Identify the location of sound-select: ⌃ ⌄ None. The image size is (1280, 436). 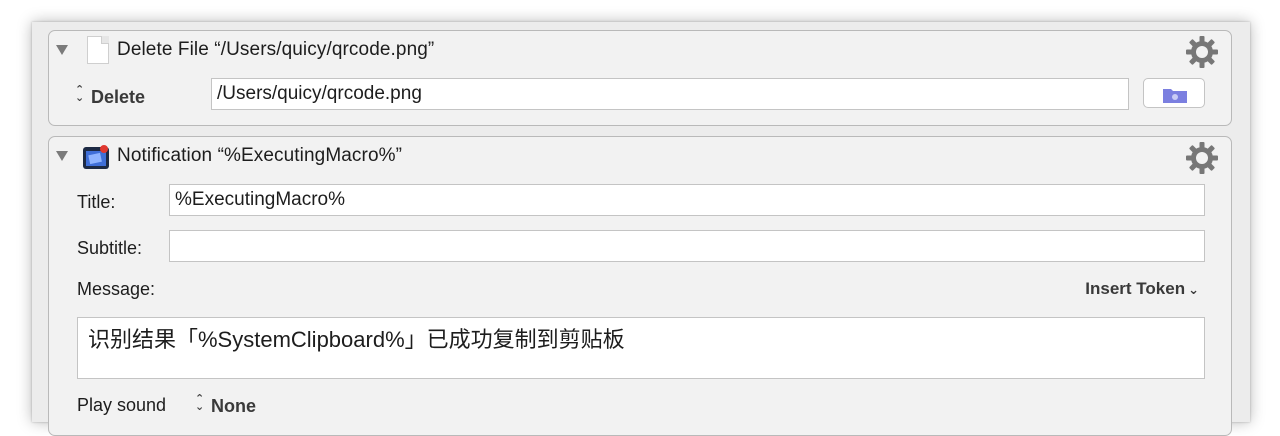
(225, 405).